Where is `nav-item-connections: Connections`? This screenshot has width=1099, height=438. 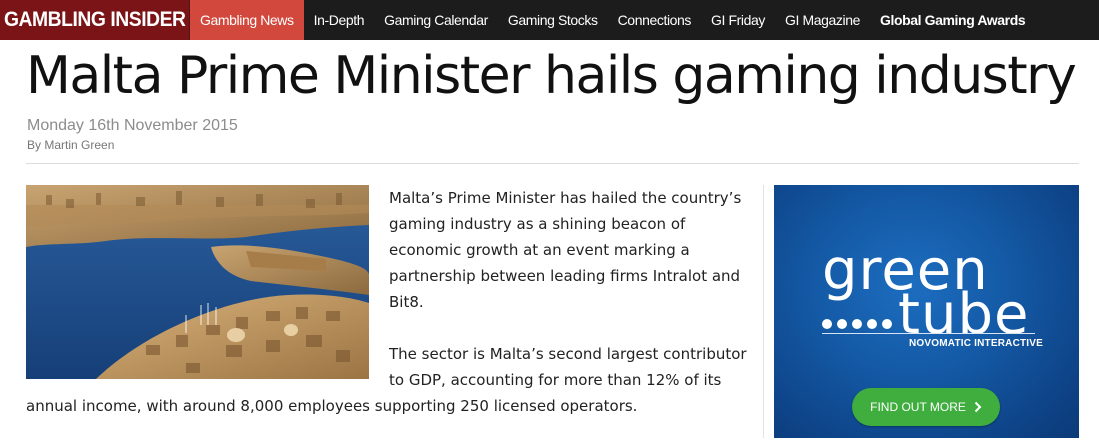 nav-item-connections: Connections is located at coordinates (654, 20).